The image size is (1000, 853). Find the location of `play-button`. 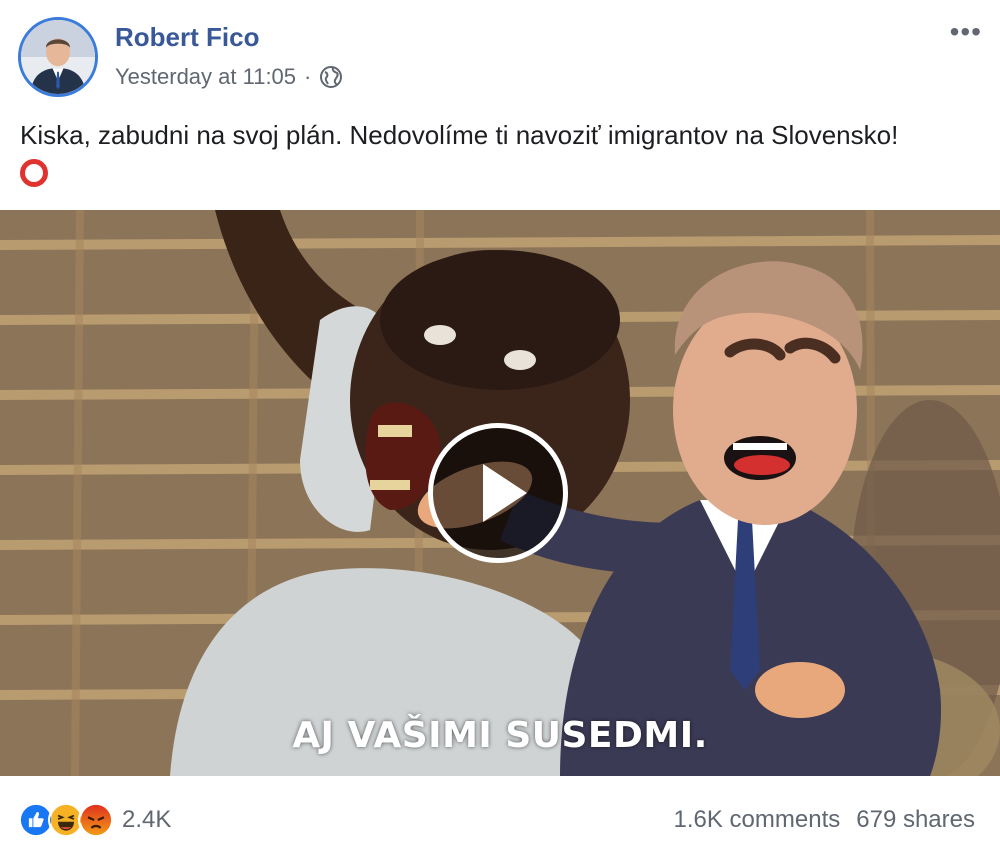

play-button is located at coordinates (498, 493).